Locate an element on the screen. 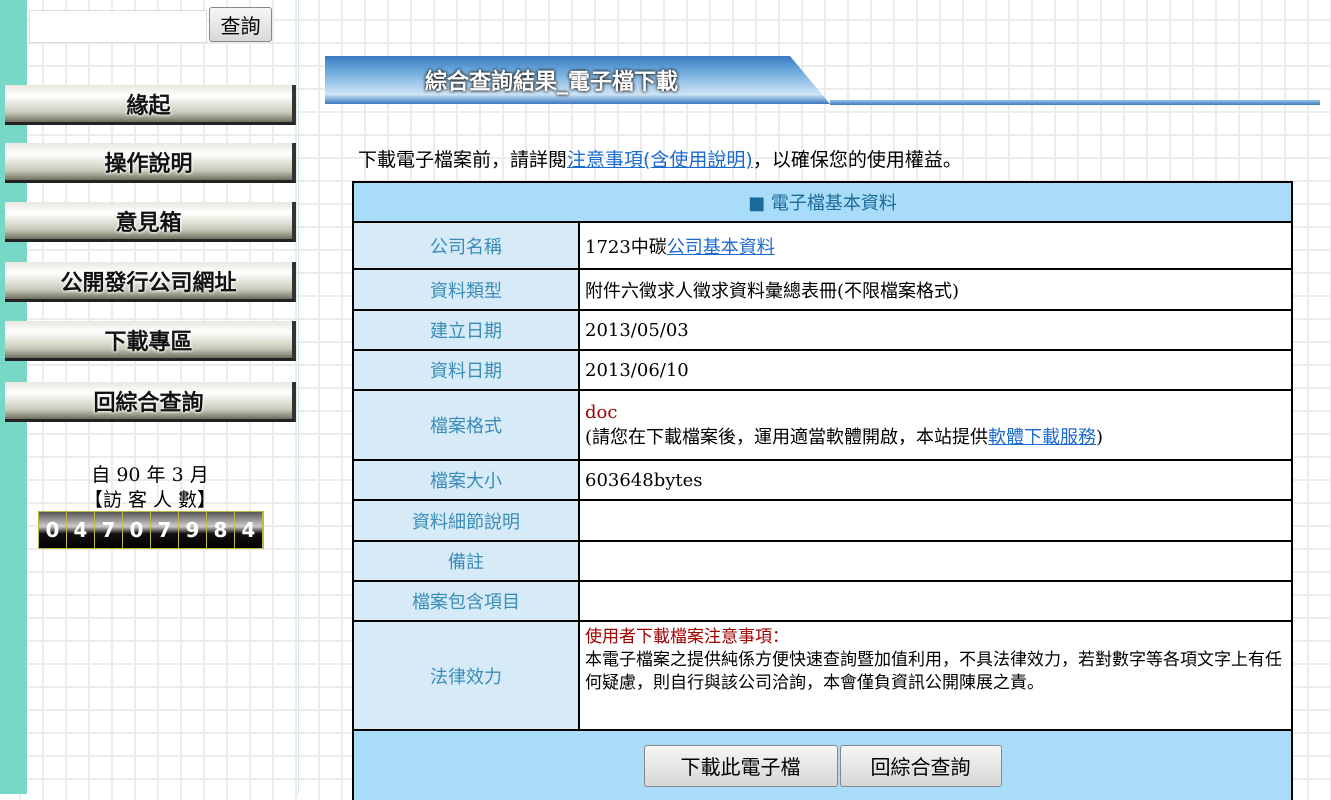  action-row: 下載此電子檔 回綜合查詢 is located at coordinates (822, 764).